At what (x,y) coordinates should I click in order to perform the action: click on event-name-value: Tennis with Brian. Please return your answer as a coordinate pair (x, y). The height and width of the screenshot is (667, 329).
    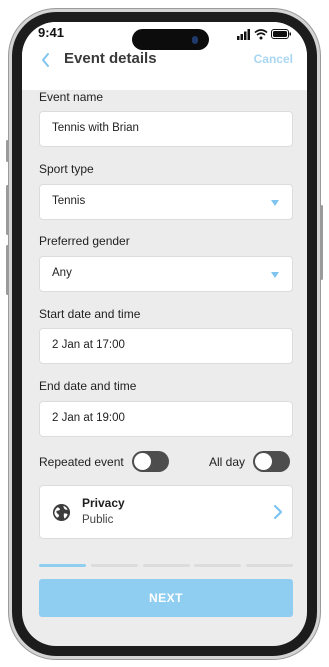
    Looking at the image, I should click on (95, 128).